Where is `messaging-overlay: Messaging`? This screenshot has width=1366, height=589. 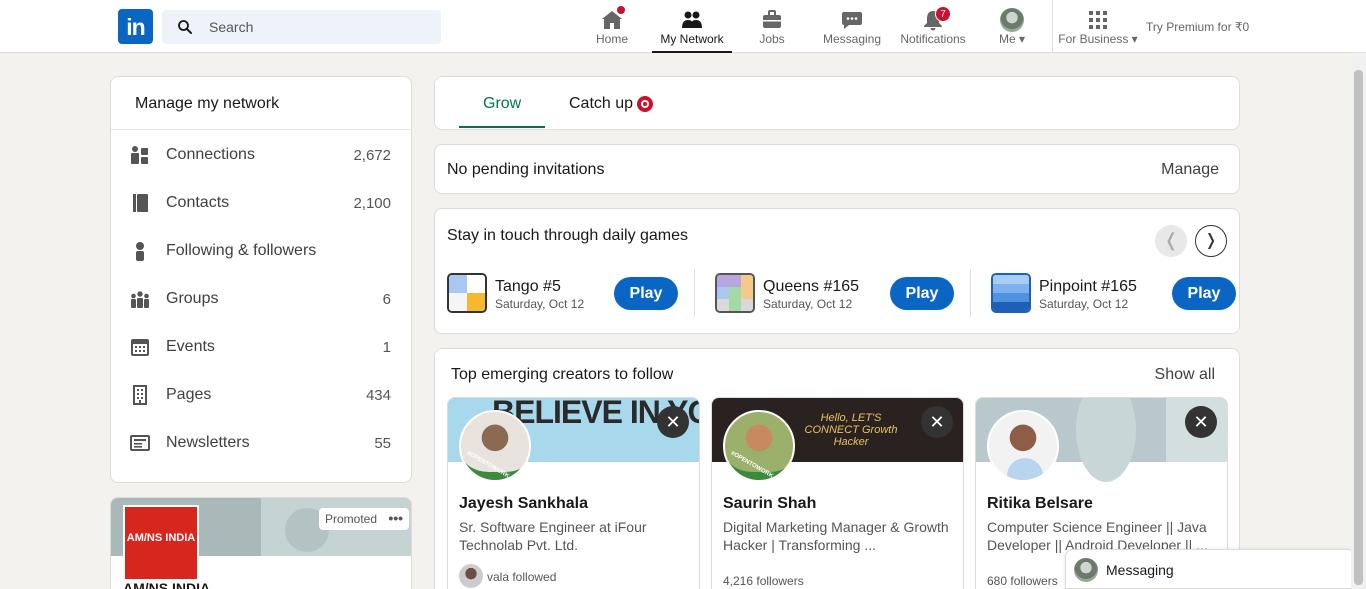 messaging-overlay: Messaging is located at coordinates (1210, 569).